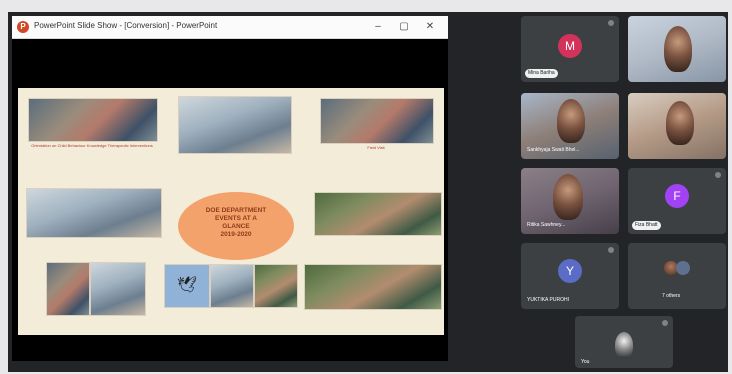 Image resolution: width=732 pixels, height=374 pixels. I want to click on oval-title-line: GLANCE, so click(236, 226).